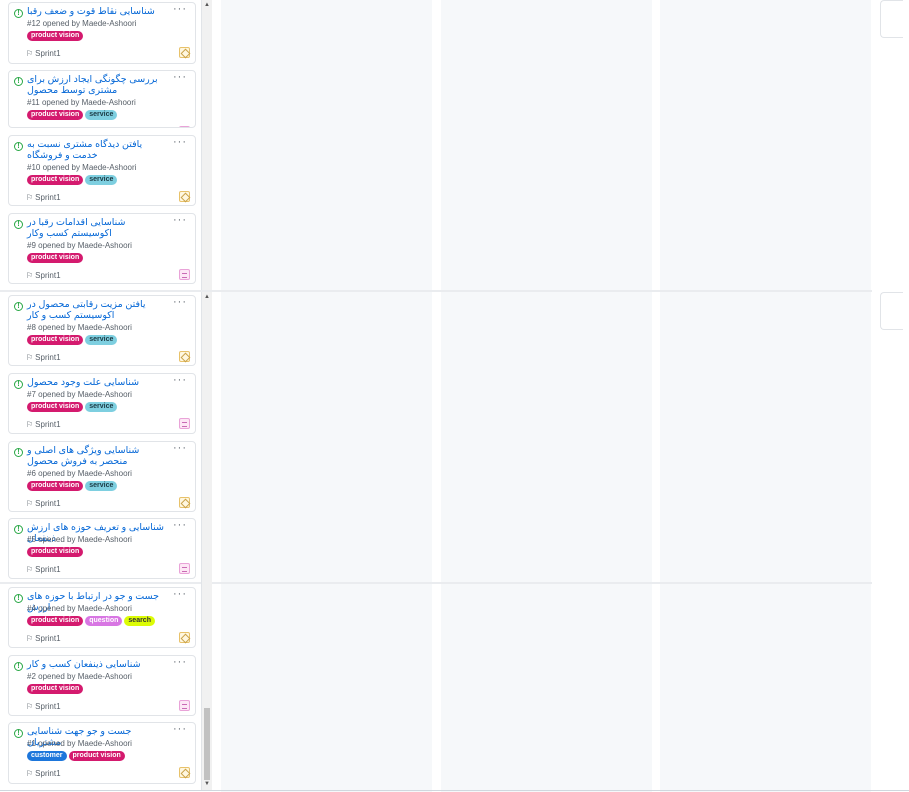  What do you see at coordinates (207, 784) in the screenshot?
I see `scroll-down-arrow-icon: ▼` at bounding box center [207, 784].